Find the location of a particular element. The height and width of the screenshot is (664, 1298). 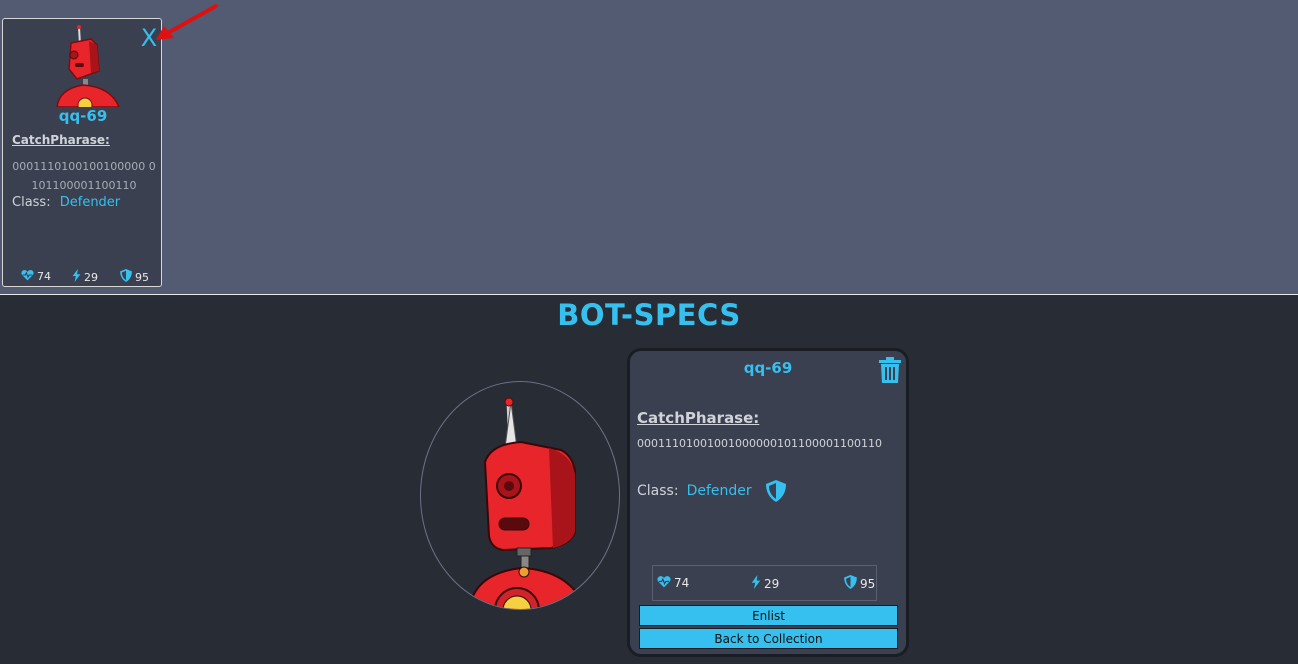

red-arrow-icon is located at coordinates (187, 22).